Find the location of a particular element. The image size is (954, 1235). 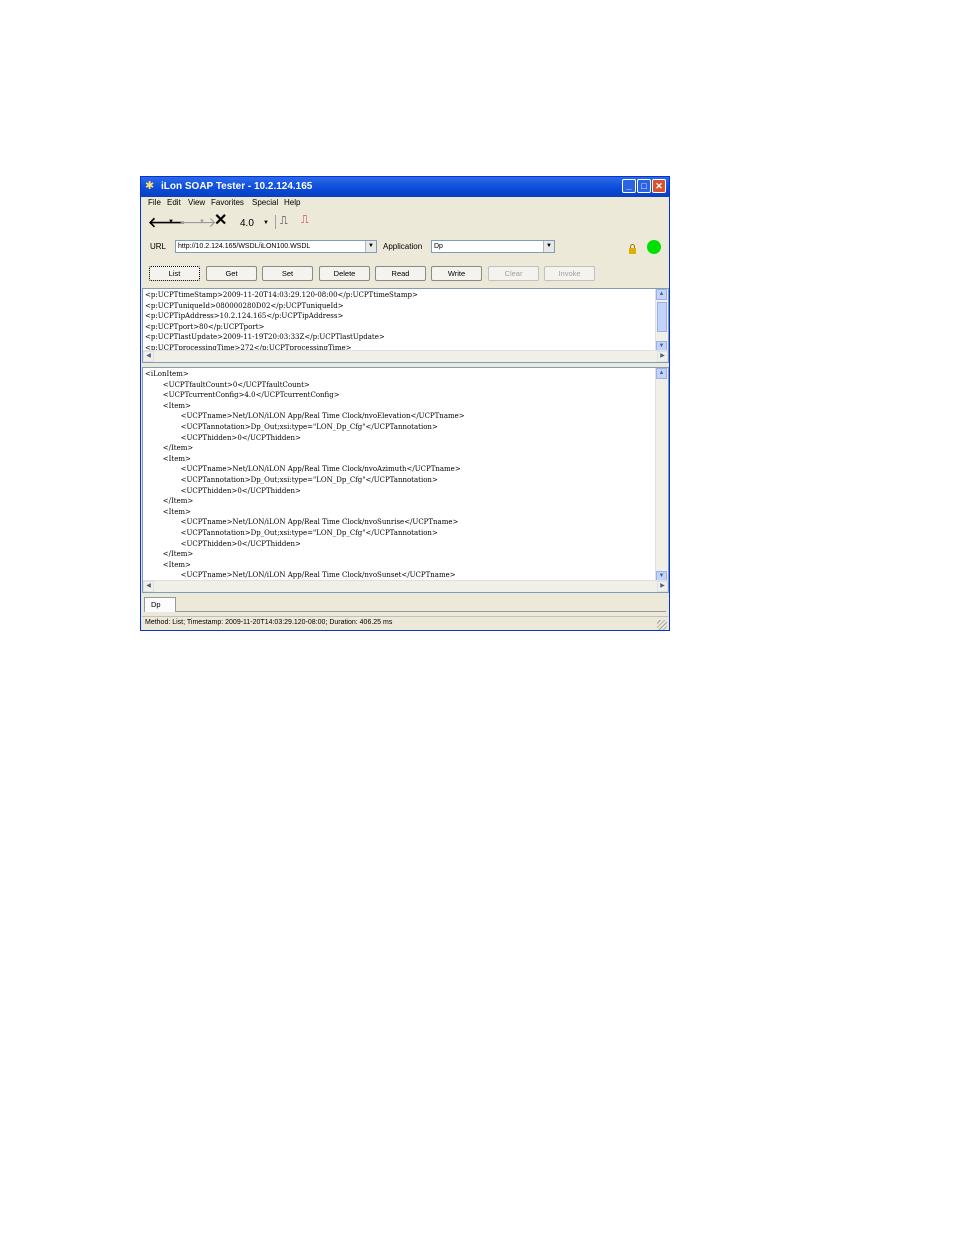

body-vertical-scrollbar: ▲ ▼ is located at coordinates (661, 475).